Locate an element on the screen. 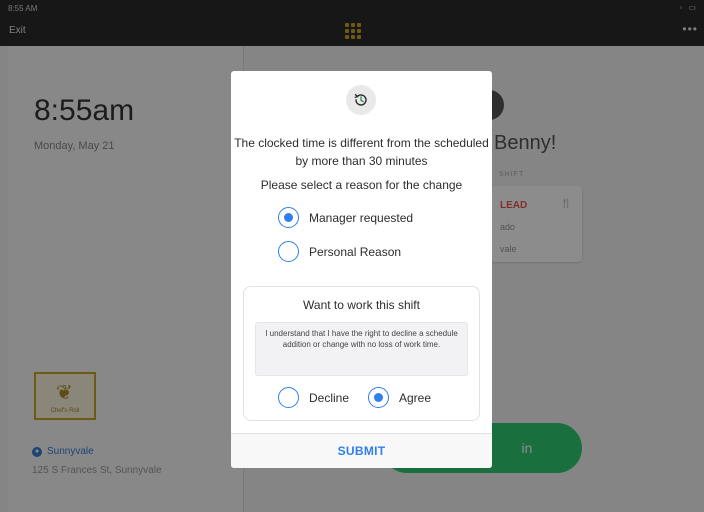 Image resolution: width=704 pixels, height=512 pixels. reason-option-manager: Manager requested is located at coordinates (345, 217).